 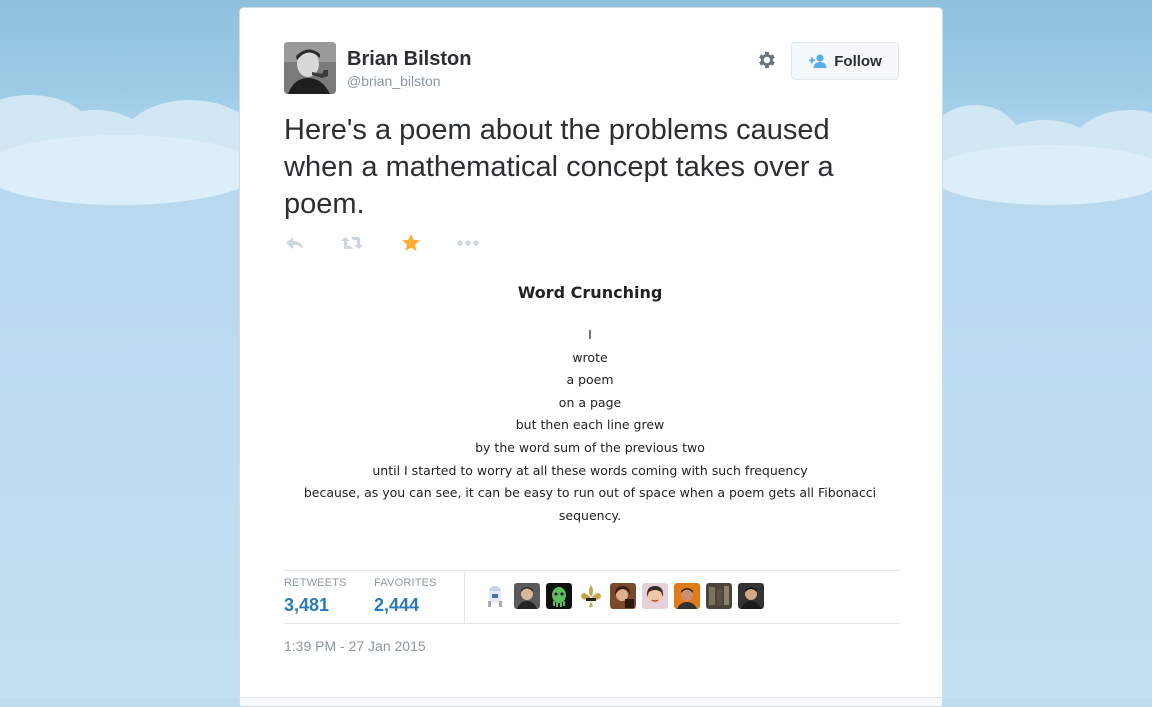 I want to click on follow-button: Follow, so click(x=845, y=61).